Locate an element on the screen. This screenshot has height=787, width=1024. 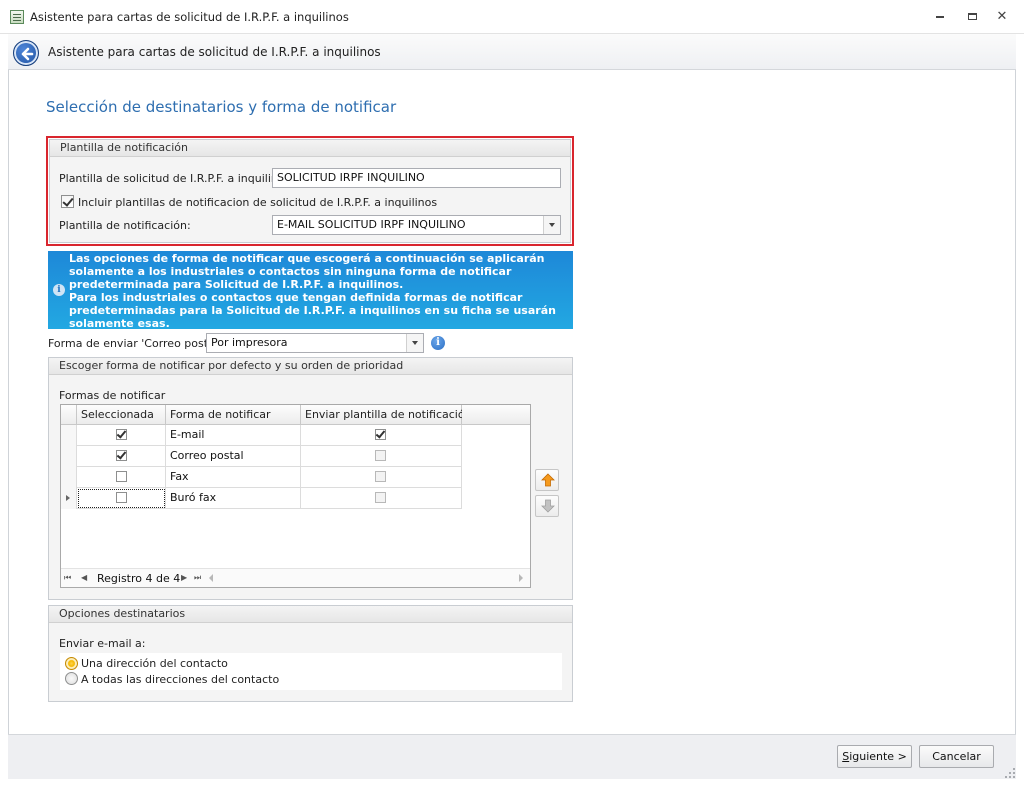
table-row: Correo postal is located at coordinates (261, 456).